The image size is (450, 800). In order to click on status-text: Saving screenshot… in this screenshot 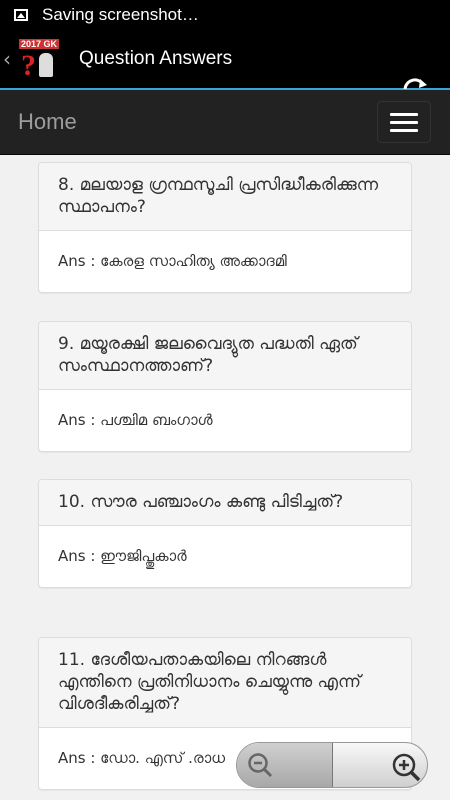, I will do `click(120, 14)`.